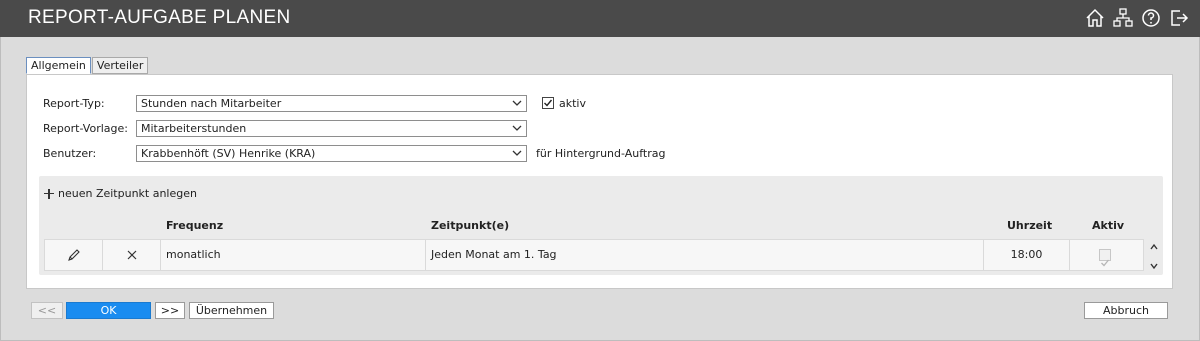 This screenshot has width=1200, height=341. I want to click on active-cell, so click(1106, 255).